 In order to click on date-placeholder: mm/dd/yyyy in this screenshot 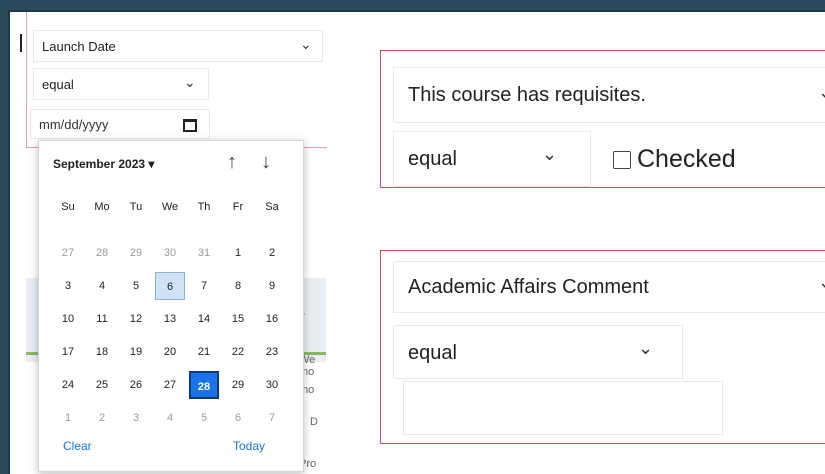, I will do `click(74, 124)`.